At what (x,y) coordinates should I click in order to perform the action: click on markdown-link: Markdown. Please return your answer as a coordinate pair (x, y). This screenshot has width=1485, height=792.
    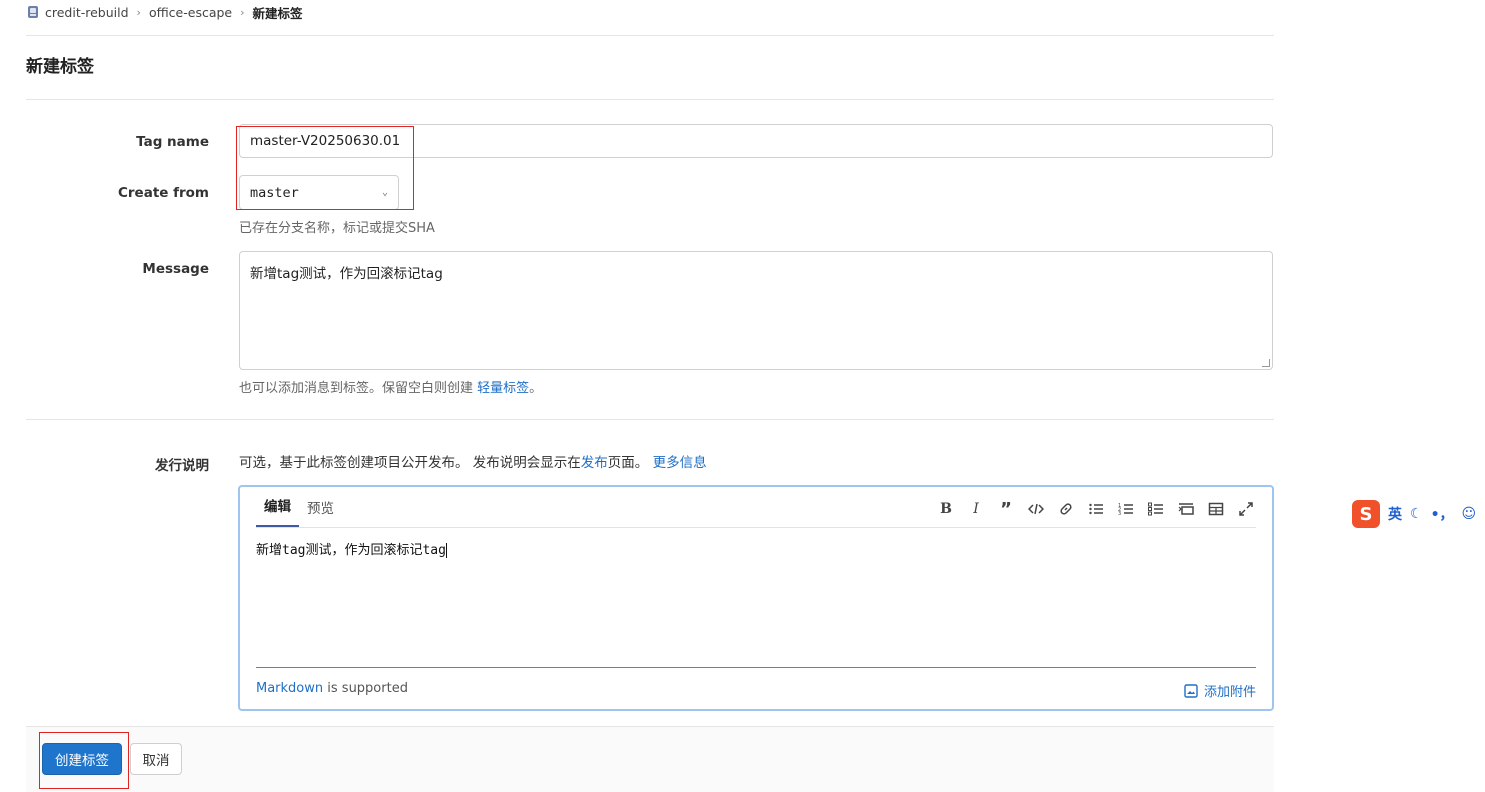
    Looking at the image, I should click on (289, 688).